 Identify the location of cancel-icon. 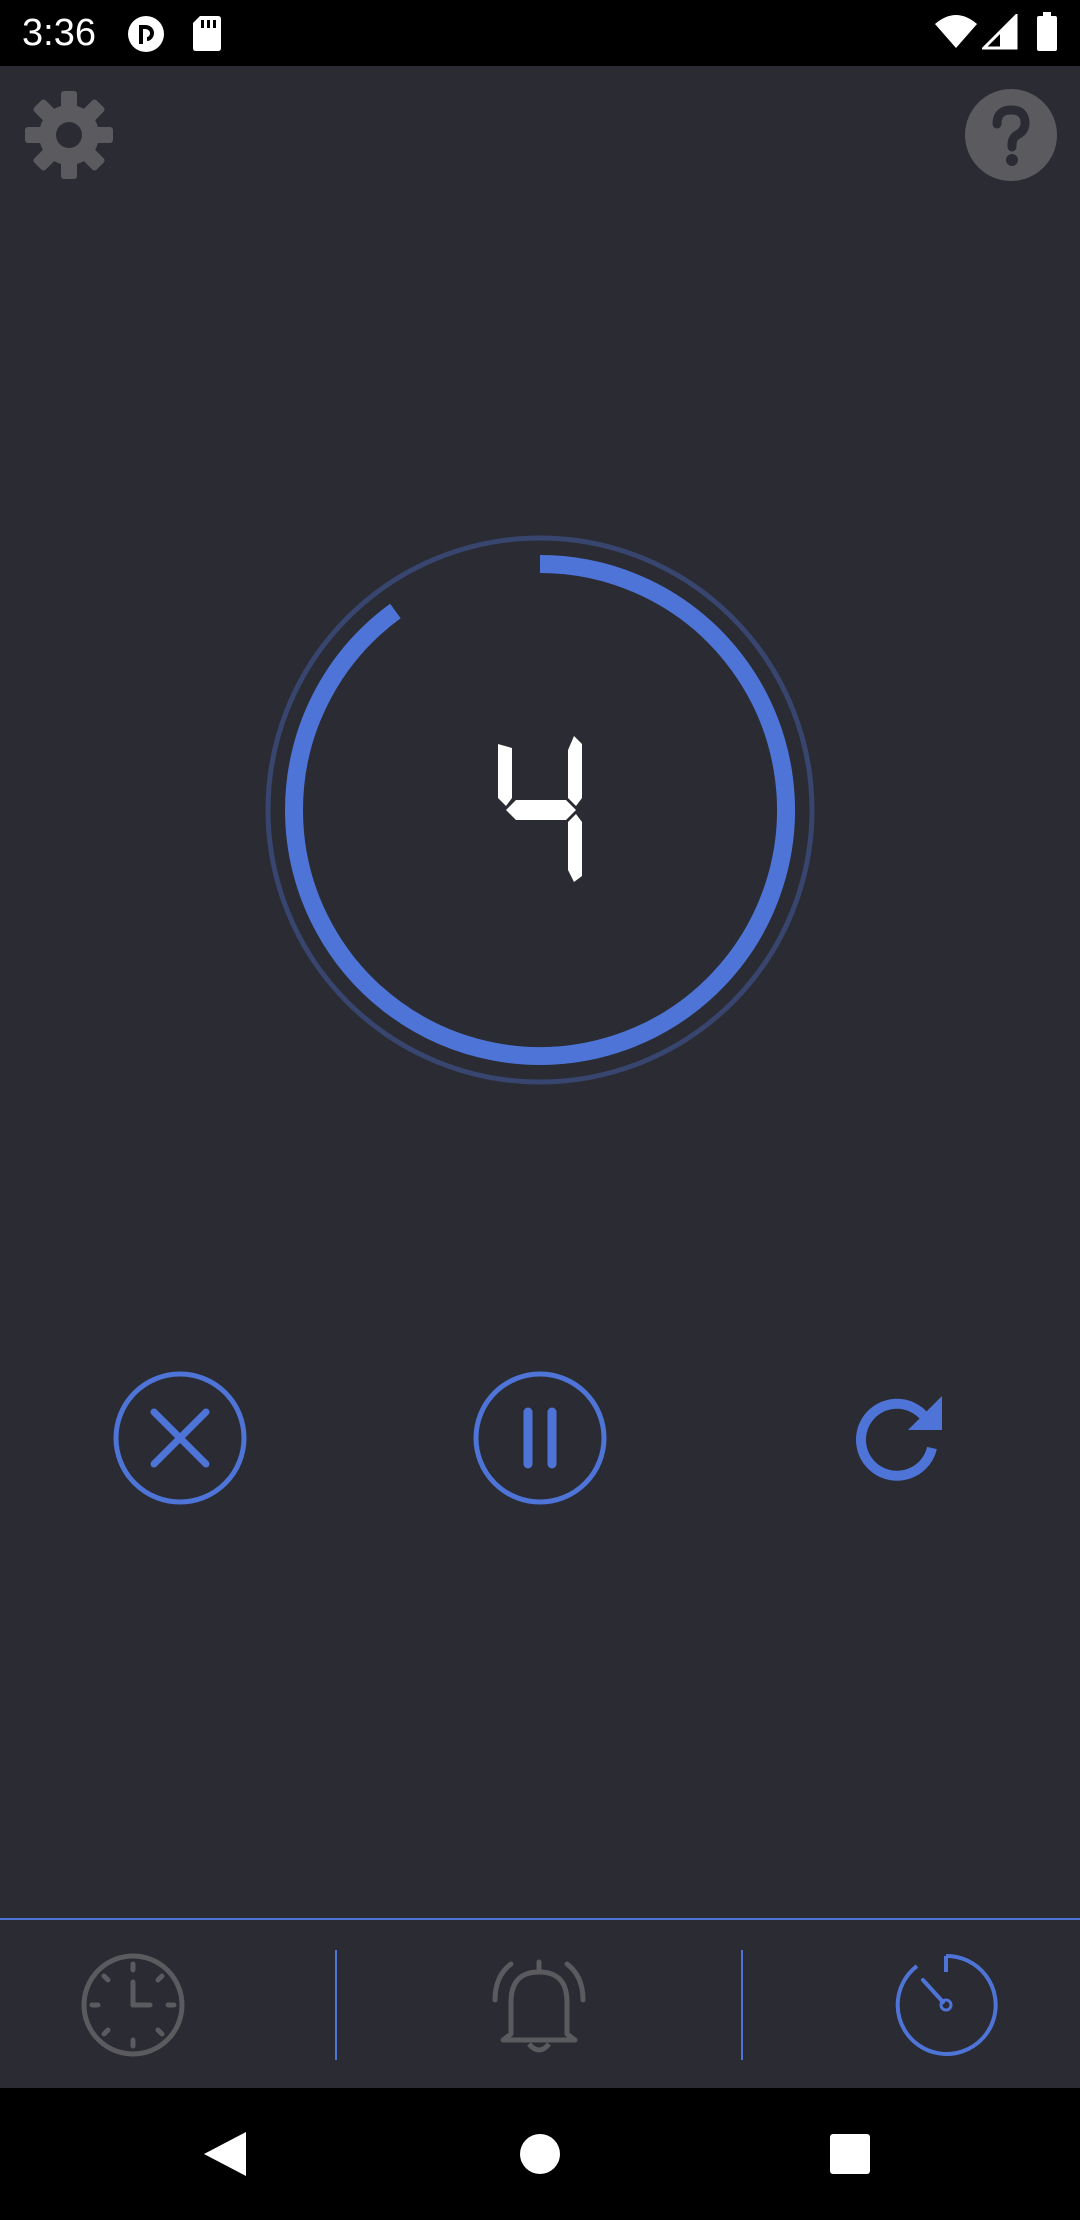
(180, 1438).